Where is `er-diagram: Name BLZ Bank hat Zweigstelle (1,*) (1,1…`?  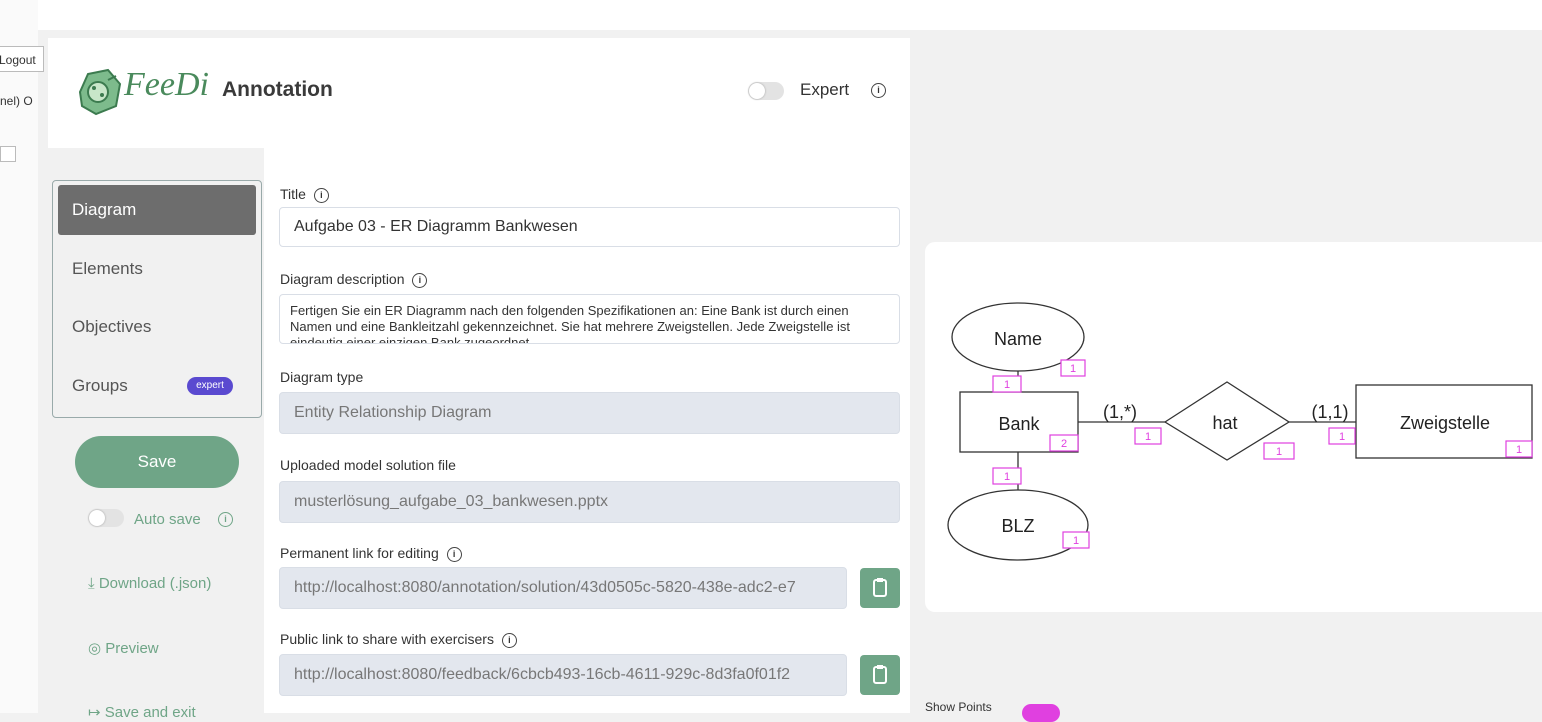 er-diagram: Name BLZ Bank hat Zweigstelle (1,*) (1,1… is located at coordinates (1240, 431).